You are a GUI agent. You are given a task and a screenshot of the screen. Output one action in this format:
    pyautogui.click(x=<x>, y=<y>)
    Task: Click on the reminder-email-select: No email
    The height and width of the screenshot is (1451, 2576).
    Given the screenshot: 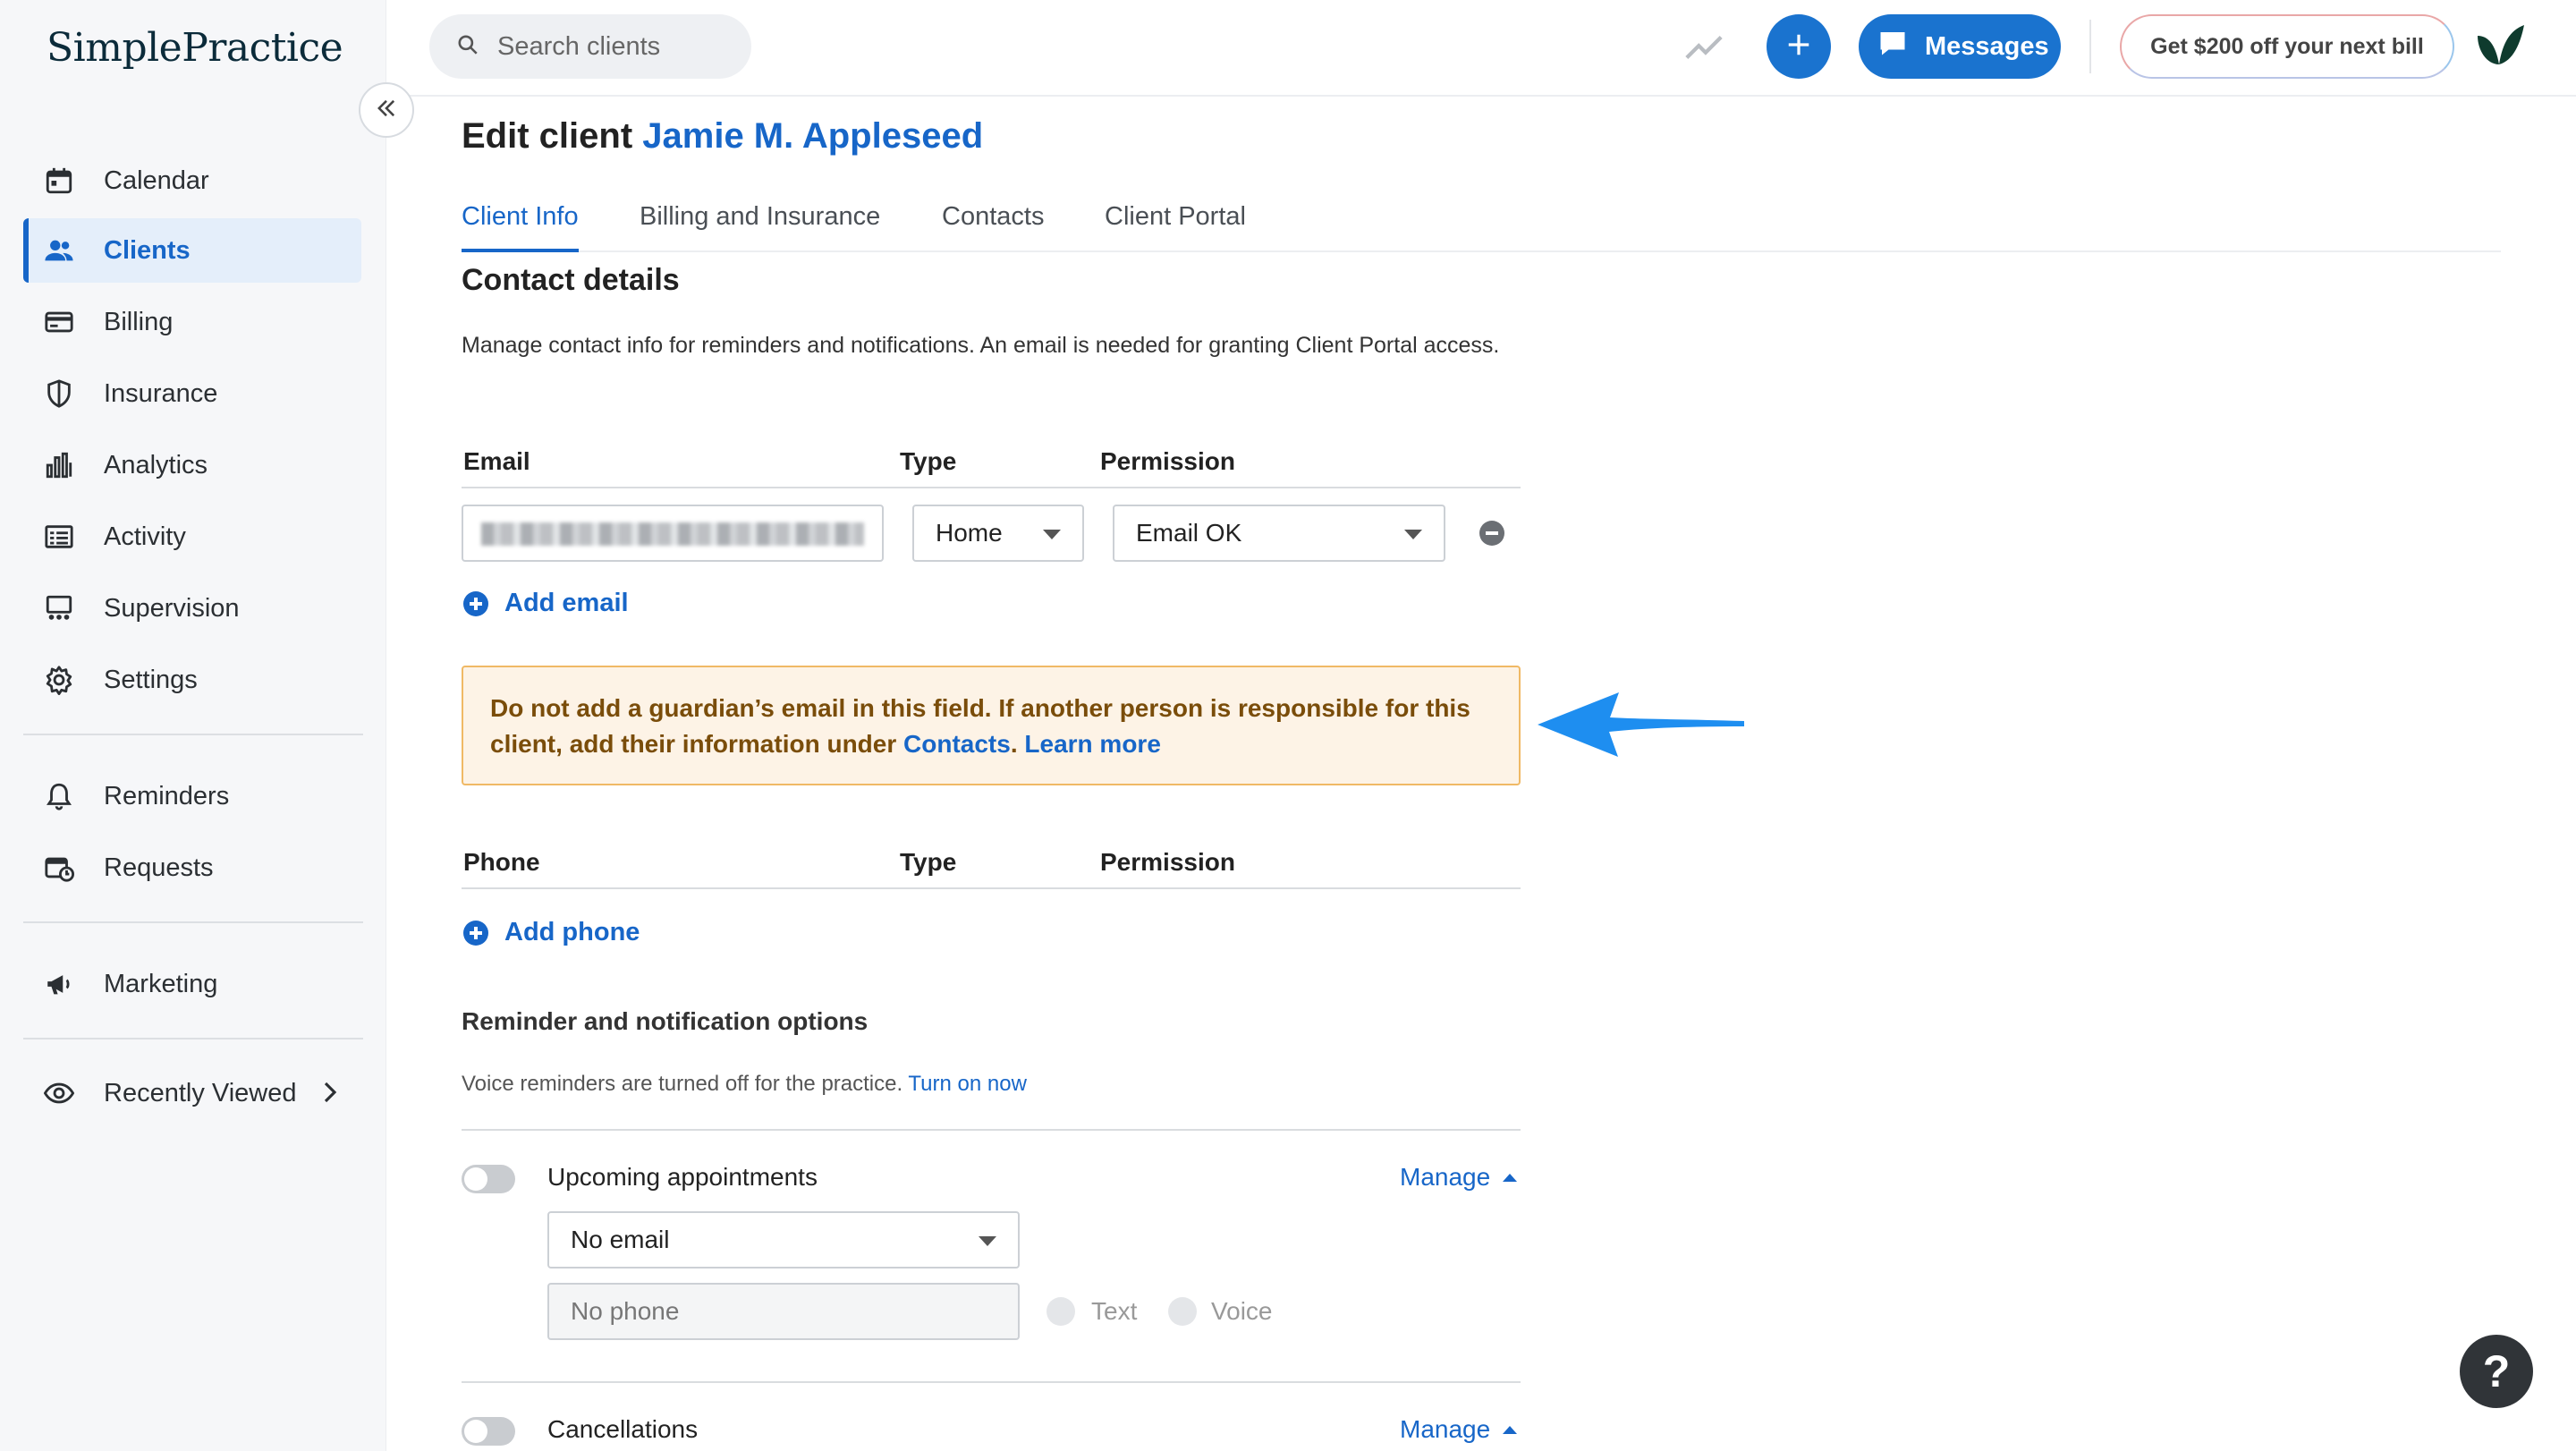 What is the action you would take?
    pyautogui.click(x=783, y=1240)
    